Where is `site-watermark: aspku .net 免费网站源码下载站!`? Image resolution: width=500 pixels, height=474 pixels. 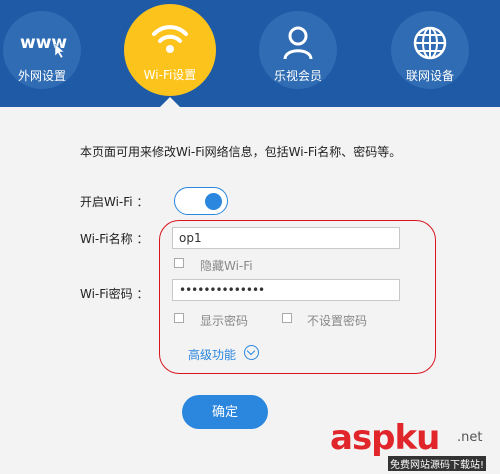
site-watermark: aspku .net 免费网站源码下载站! is located at coordinates (414, 446).